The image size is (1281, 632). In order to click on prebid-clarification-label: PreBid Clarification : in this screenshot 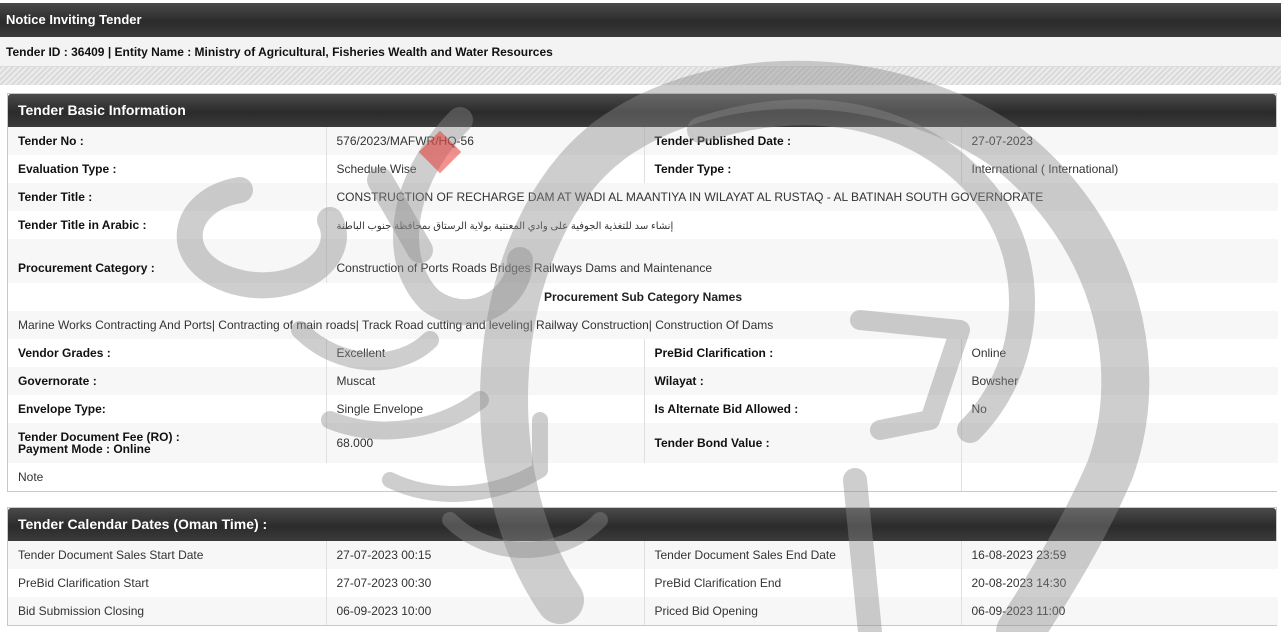, I will do `click(803, 353)`.